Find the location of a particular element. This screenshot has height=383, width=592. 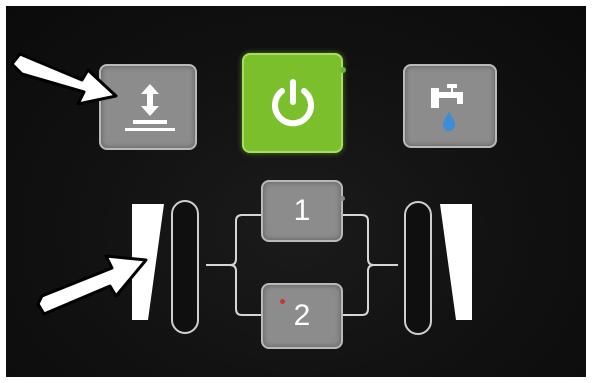

preset-2-button: 2 is located at coordinates (302, 316).